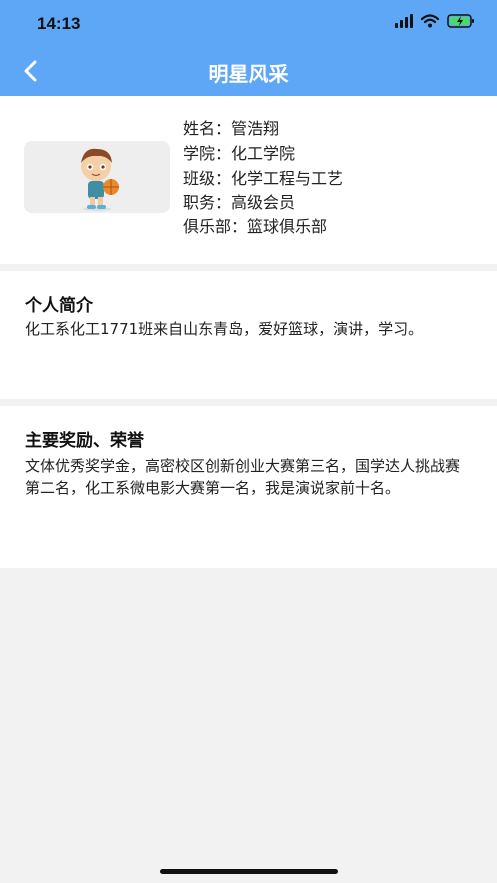  I want to click on home-indicator, so click(249, 871).